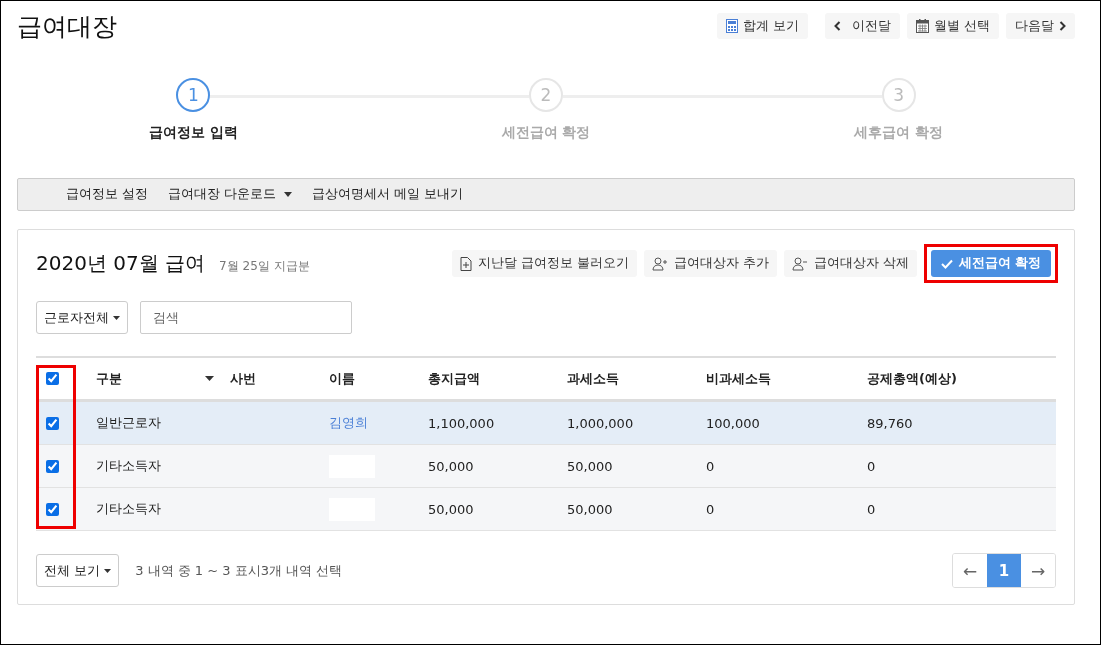 This screenshot has height=645, width=1101. I want to click on step-label: 세후급여 확정, so click(899, 133).